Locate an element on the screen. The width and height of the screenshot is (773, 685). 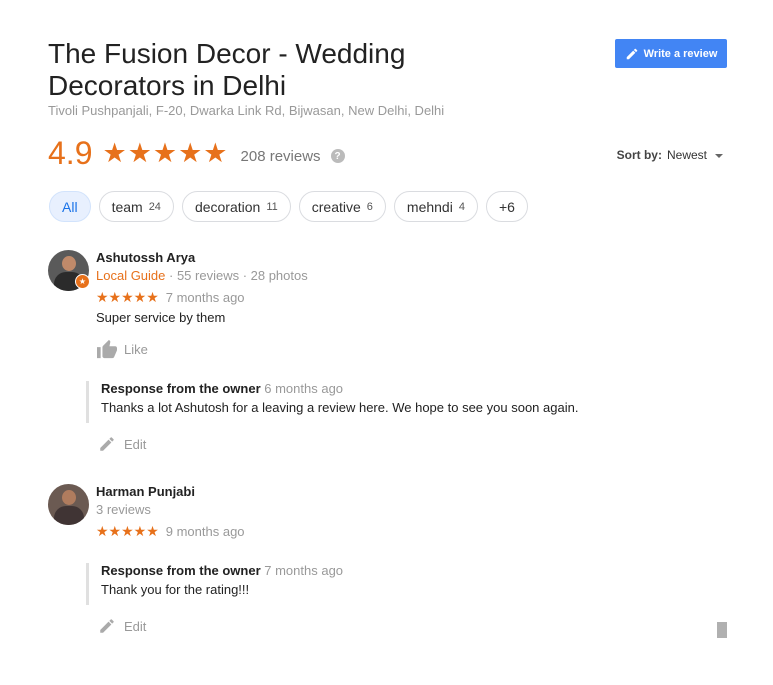
chip-count: 24 is located at coordinates (154, 206).